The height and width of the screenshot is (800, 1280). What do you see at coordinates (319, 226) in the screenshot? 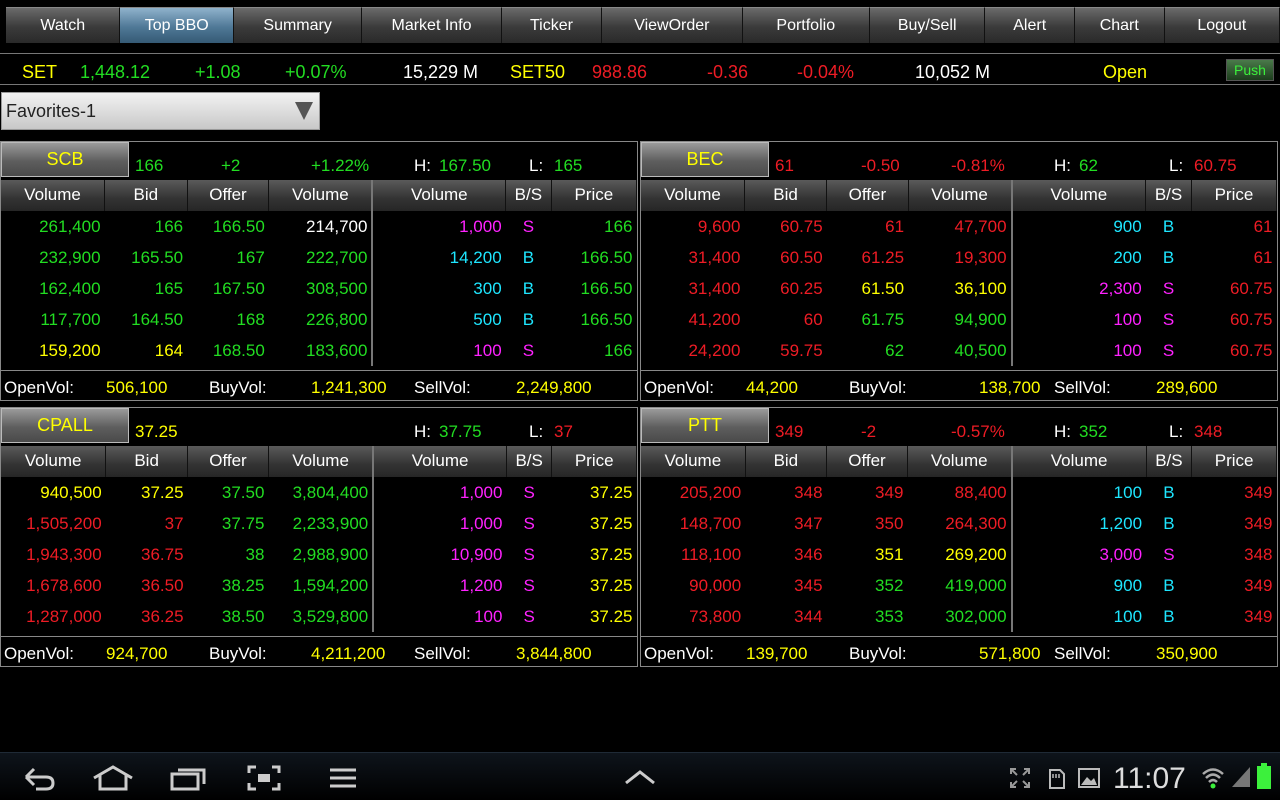
I see `table-row: 261,400 166 166.50 214,700 1,000 S 166` at bounding box center [319, 226].